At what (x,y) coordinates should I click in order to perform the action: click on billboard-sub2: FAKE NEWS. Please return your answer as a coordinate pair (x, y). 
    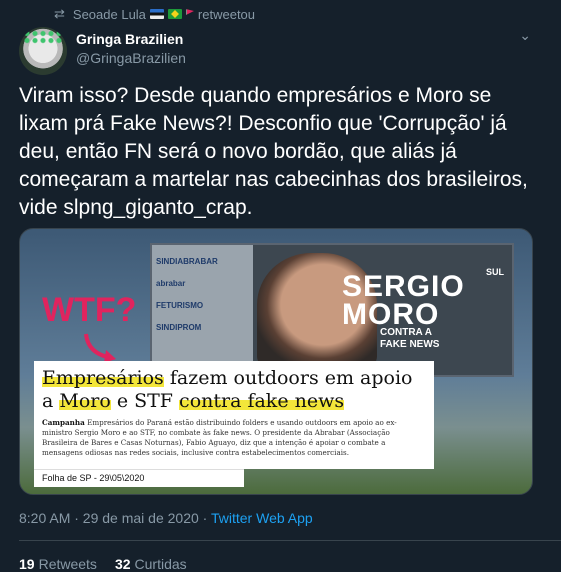
    Looking at the image, I should click on (410, 344).